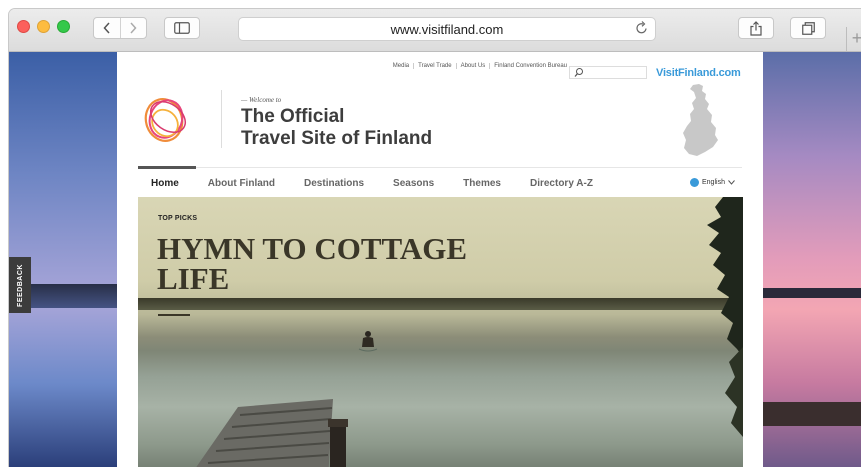  Describe the element at coordinates (578, 72) in the screenshot. I see `search-icon` at that location.